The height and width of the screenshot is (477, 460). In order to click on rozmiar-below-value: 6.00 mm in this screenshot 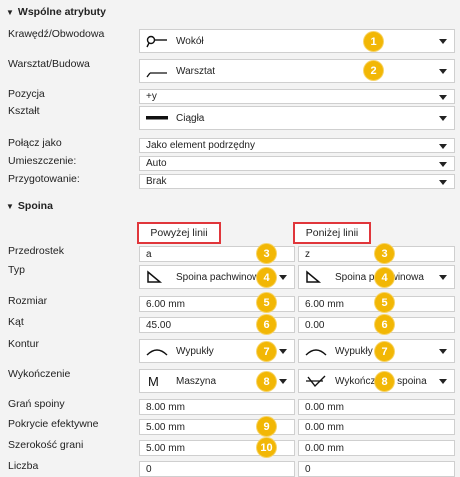, I will do `click(324, 304)`.